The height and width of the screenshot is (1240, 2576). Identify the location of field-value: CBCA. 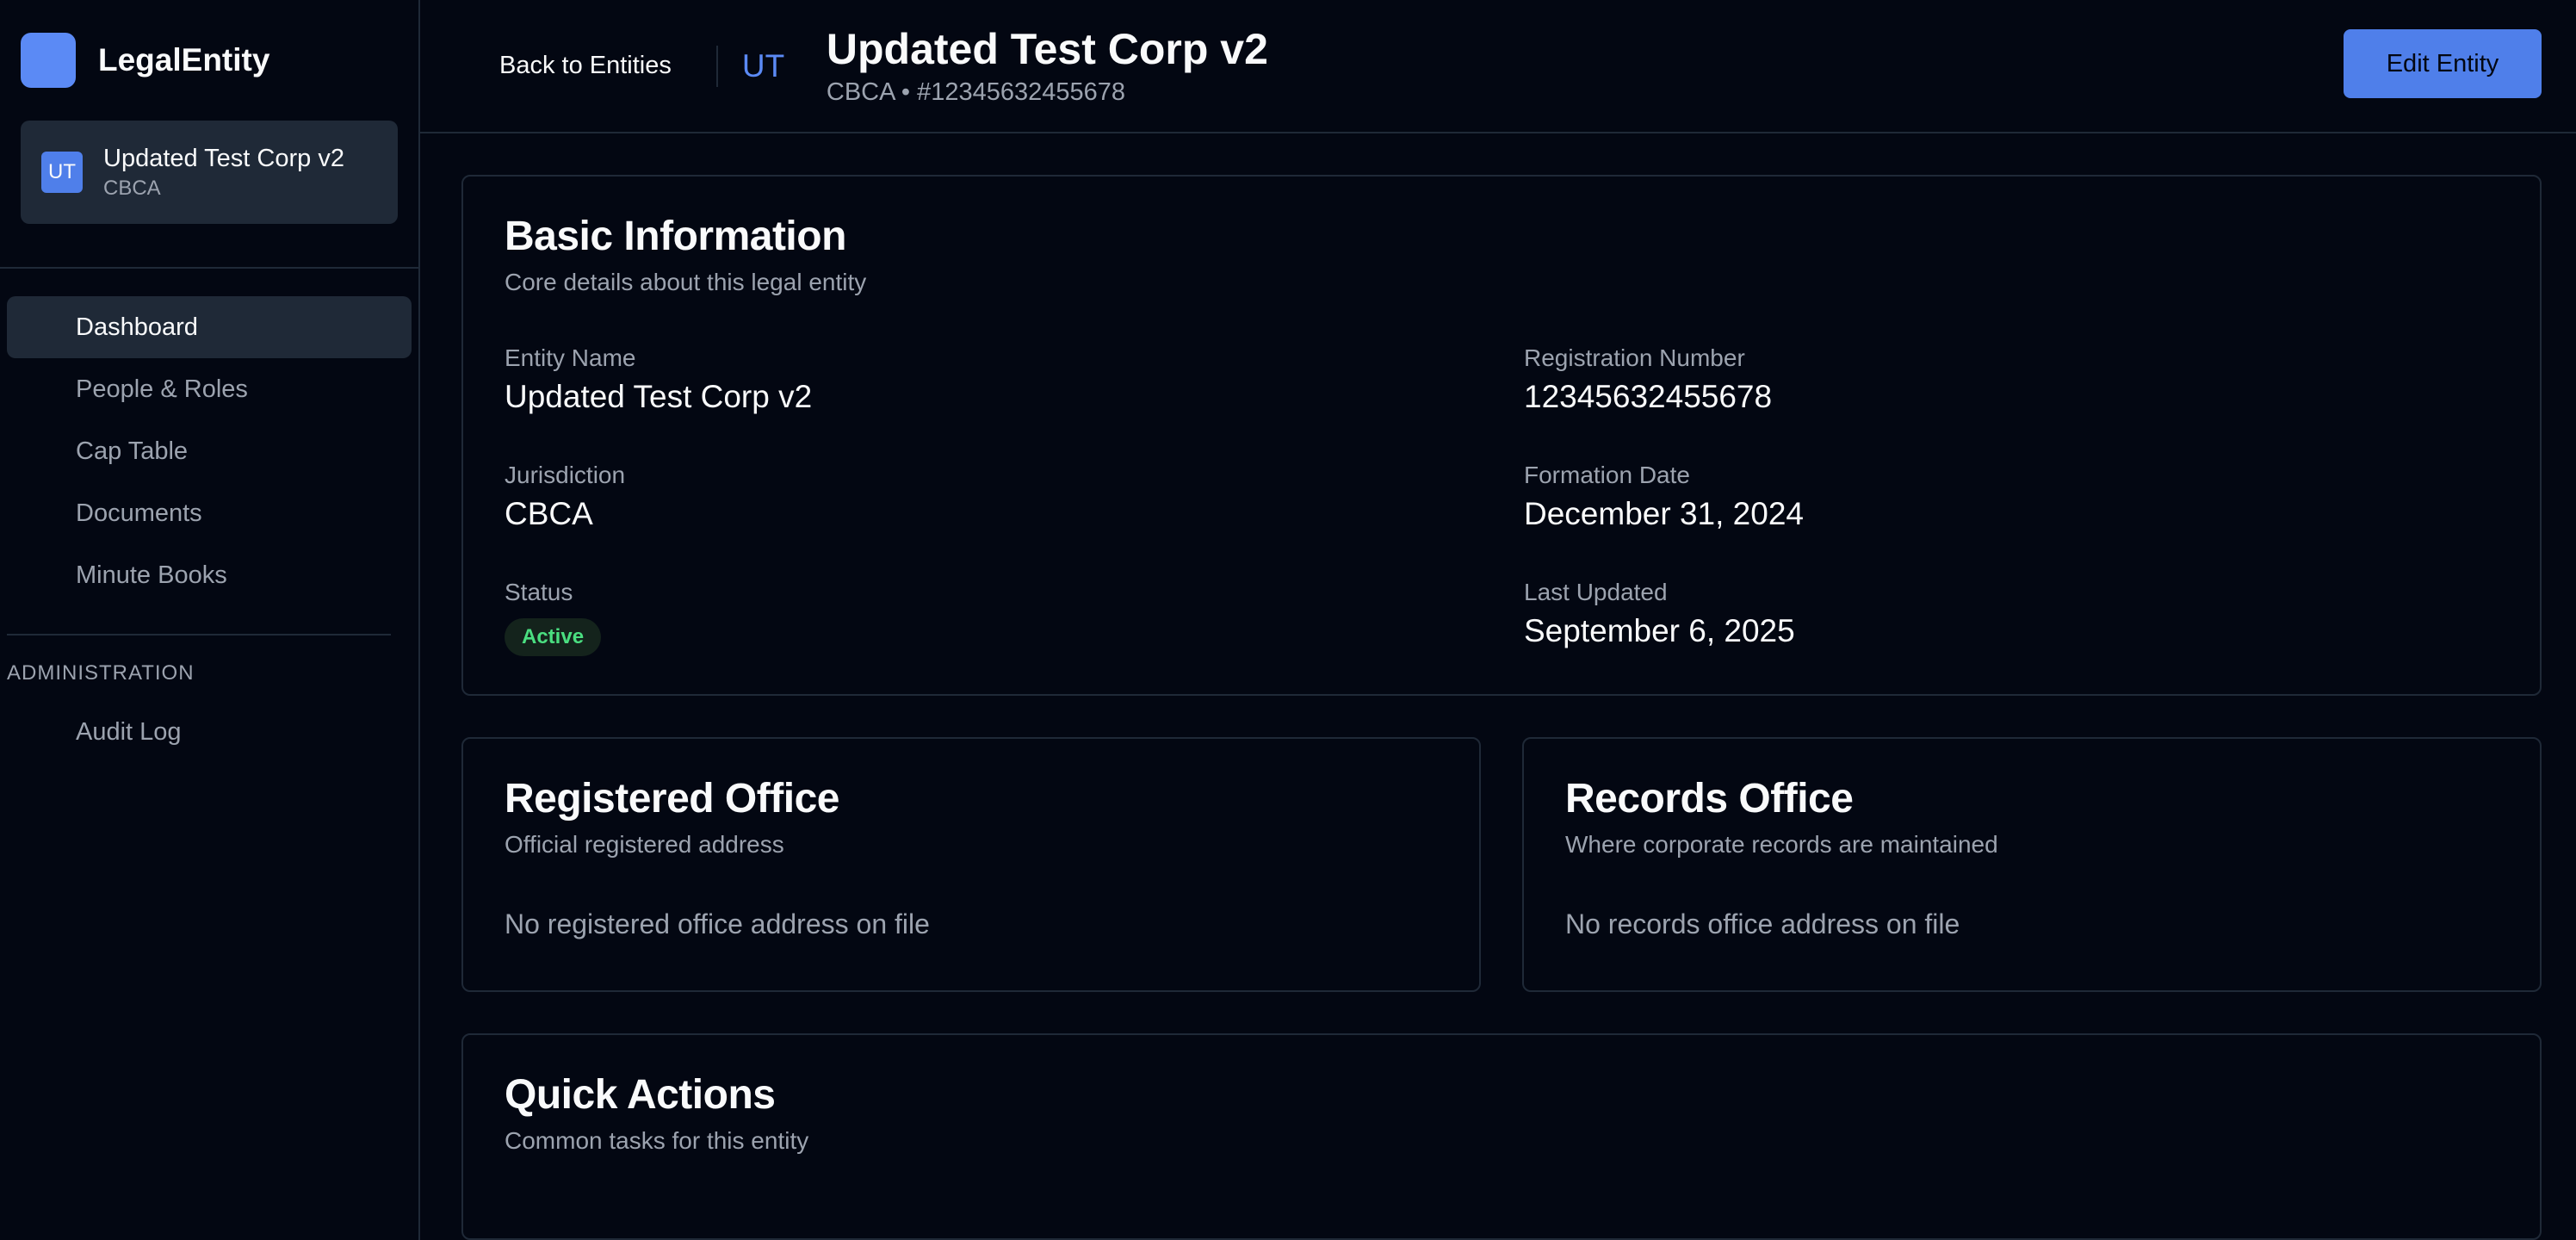
(549, 514).